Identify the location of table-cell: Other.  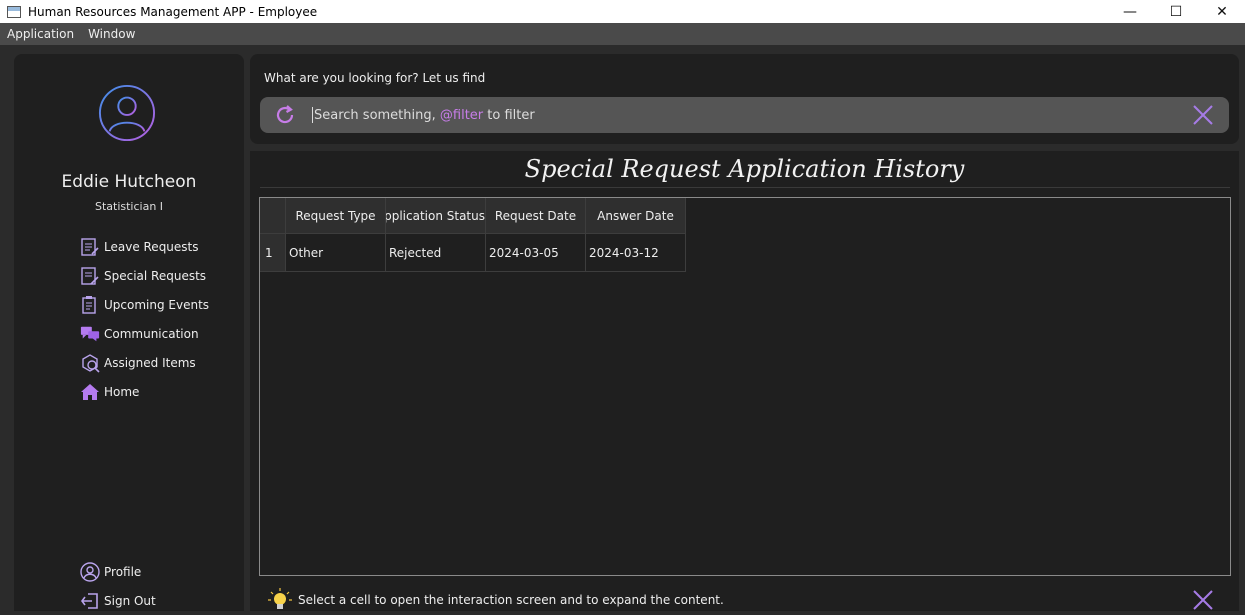
(335, 252).